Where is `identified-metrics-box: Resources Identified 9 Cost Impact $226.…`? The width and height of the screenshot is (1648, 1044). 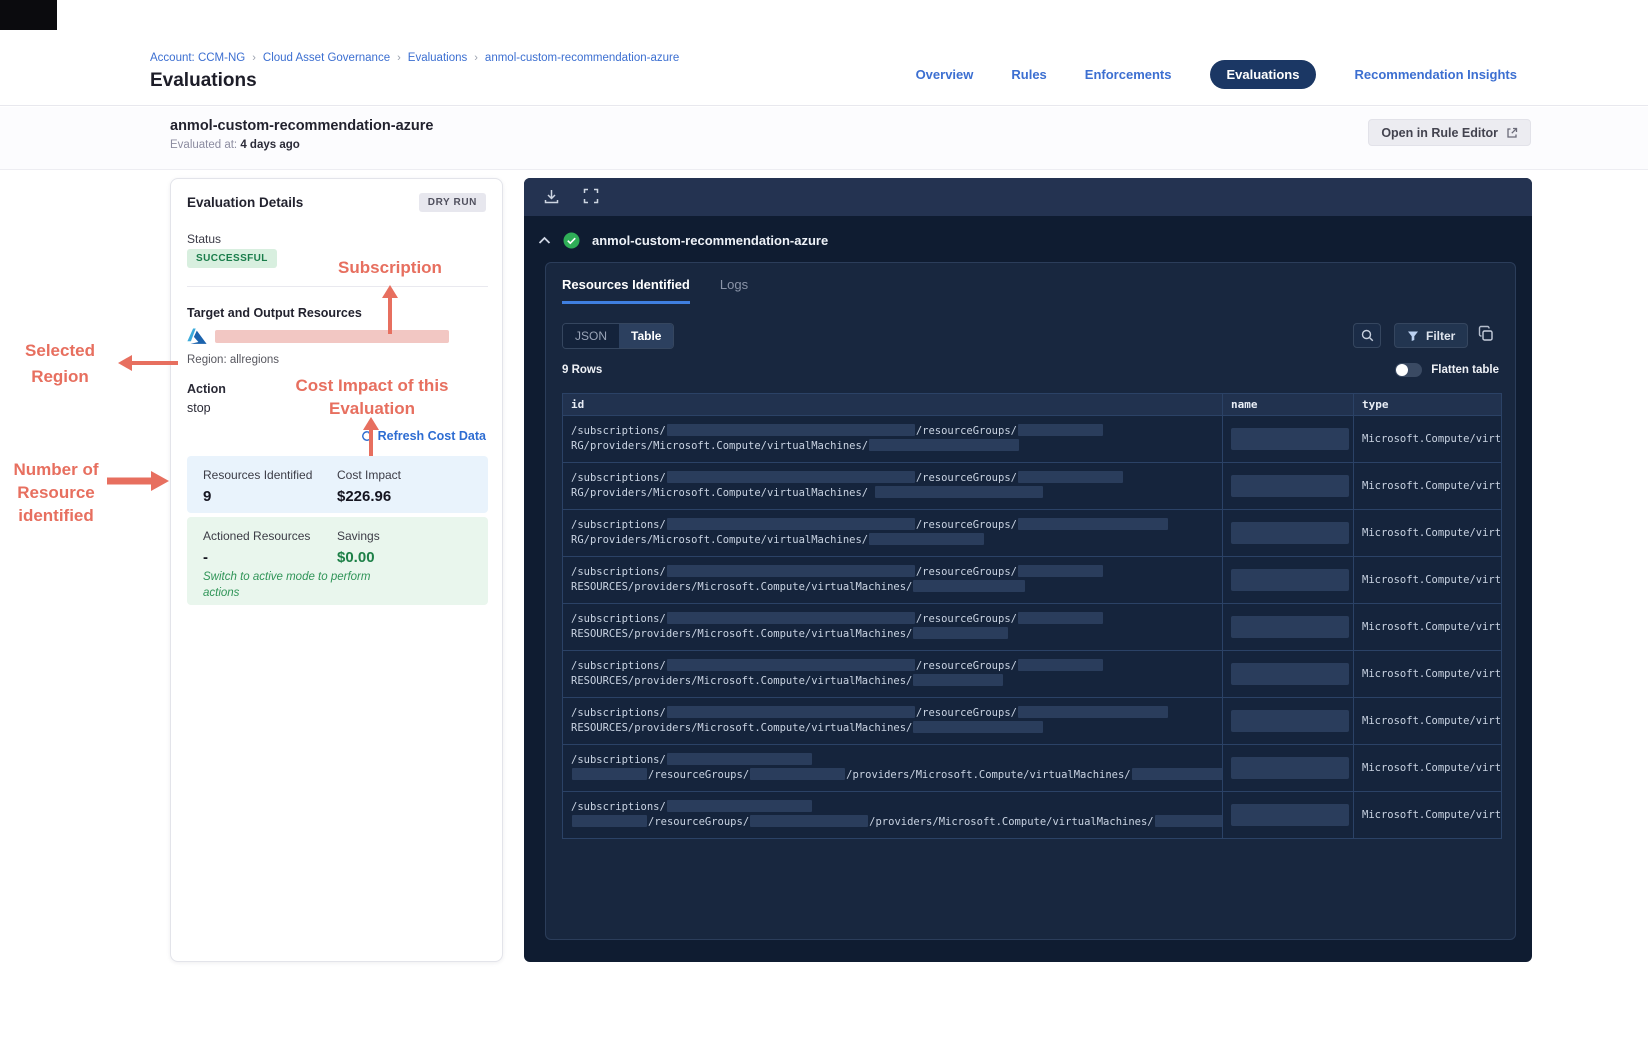 identified-metrics-box: Resources Identified 9 Cost Impact $226.… is located at coordinates (337, 484).